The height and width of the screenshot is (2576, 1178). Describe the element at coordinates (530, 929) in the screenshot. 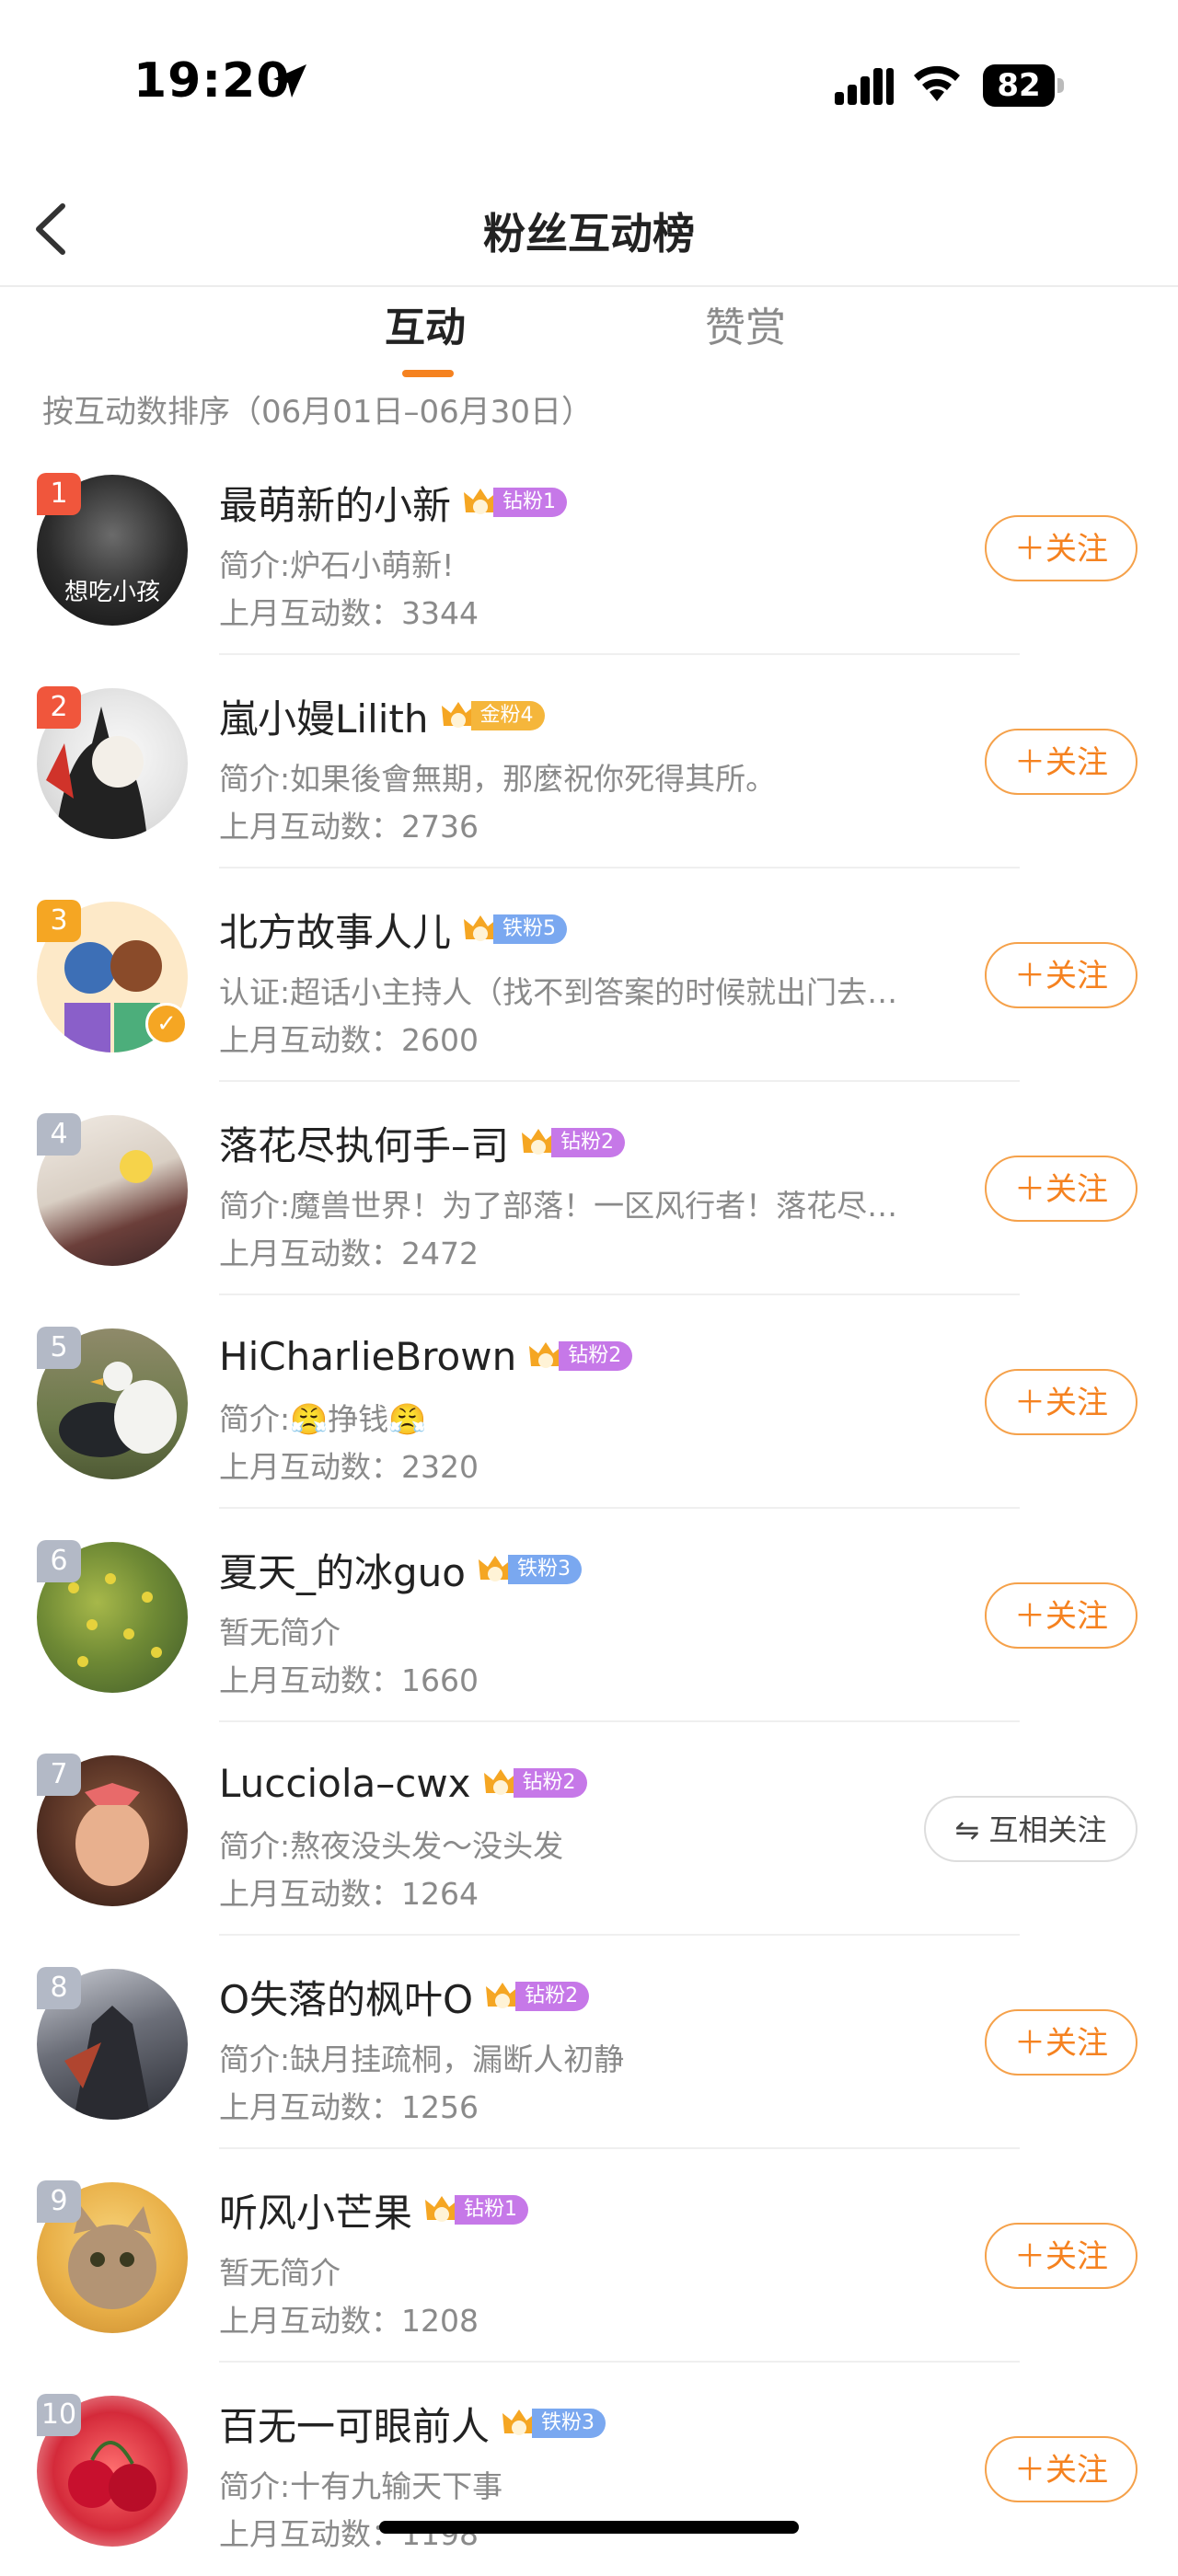

I see `fan-level-label: 铁粉5` at that location.